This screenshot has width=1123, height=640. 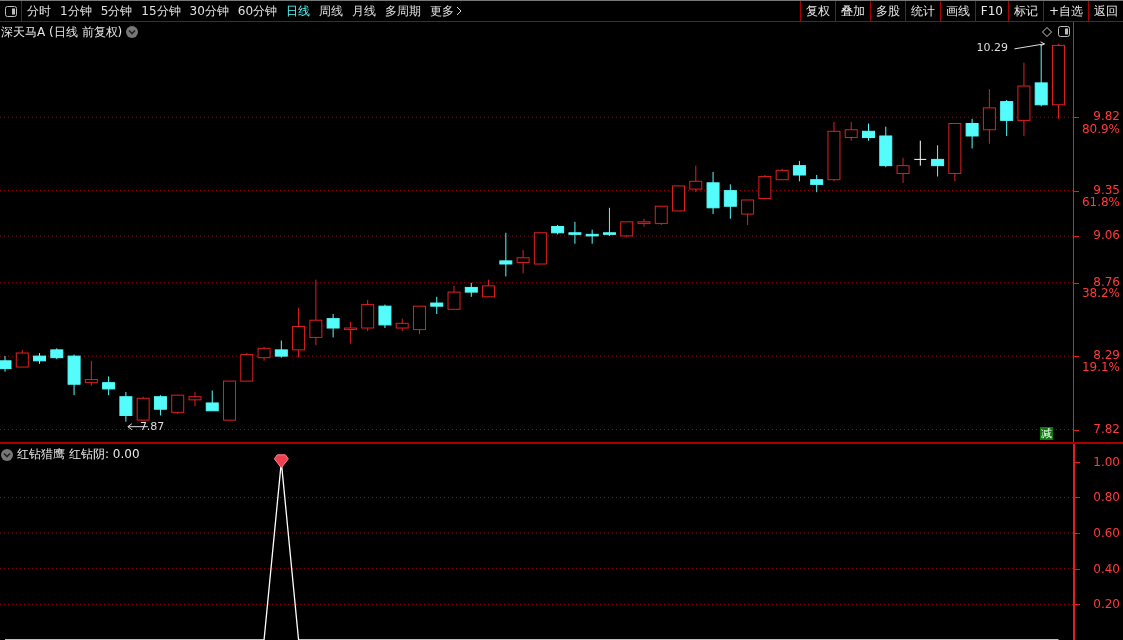 What do you see at coordinates (403, 11) in the screenshot?
I see `period-tab: 多周期` at bounding box center [403, 11].